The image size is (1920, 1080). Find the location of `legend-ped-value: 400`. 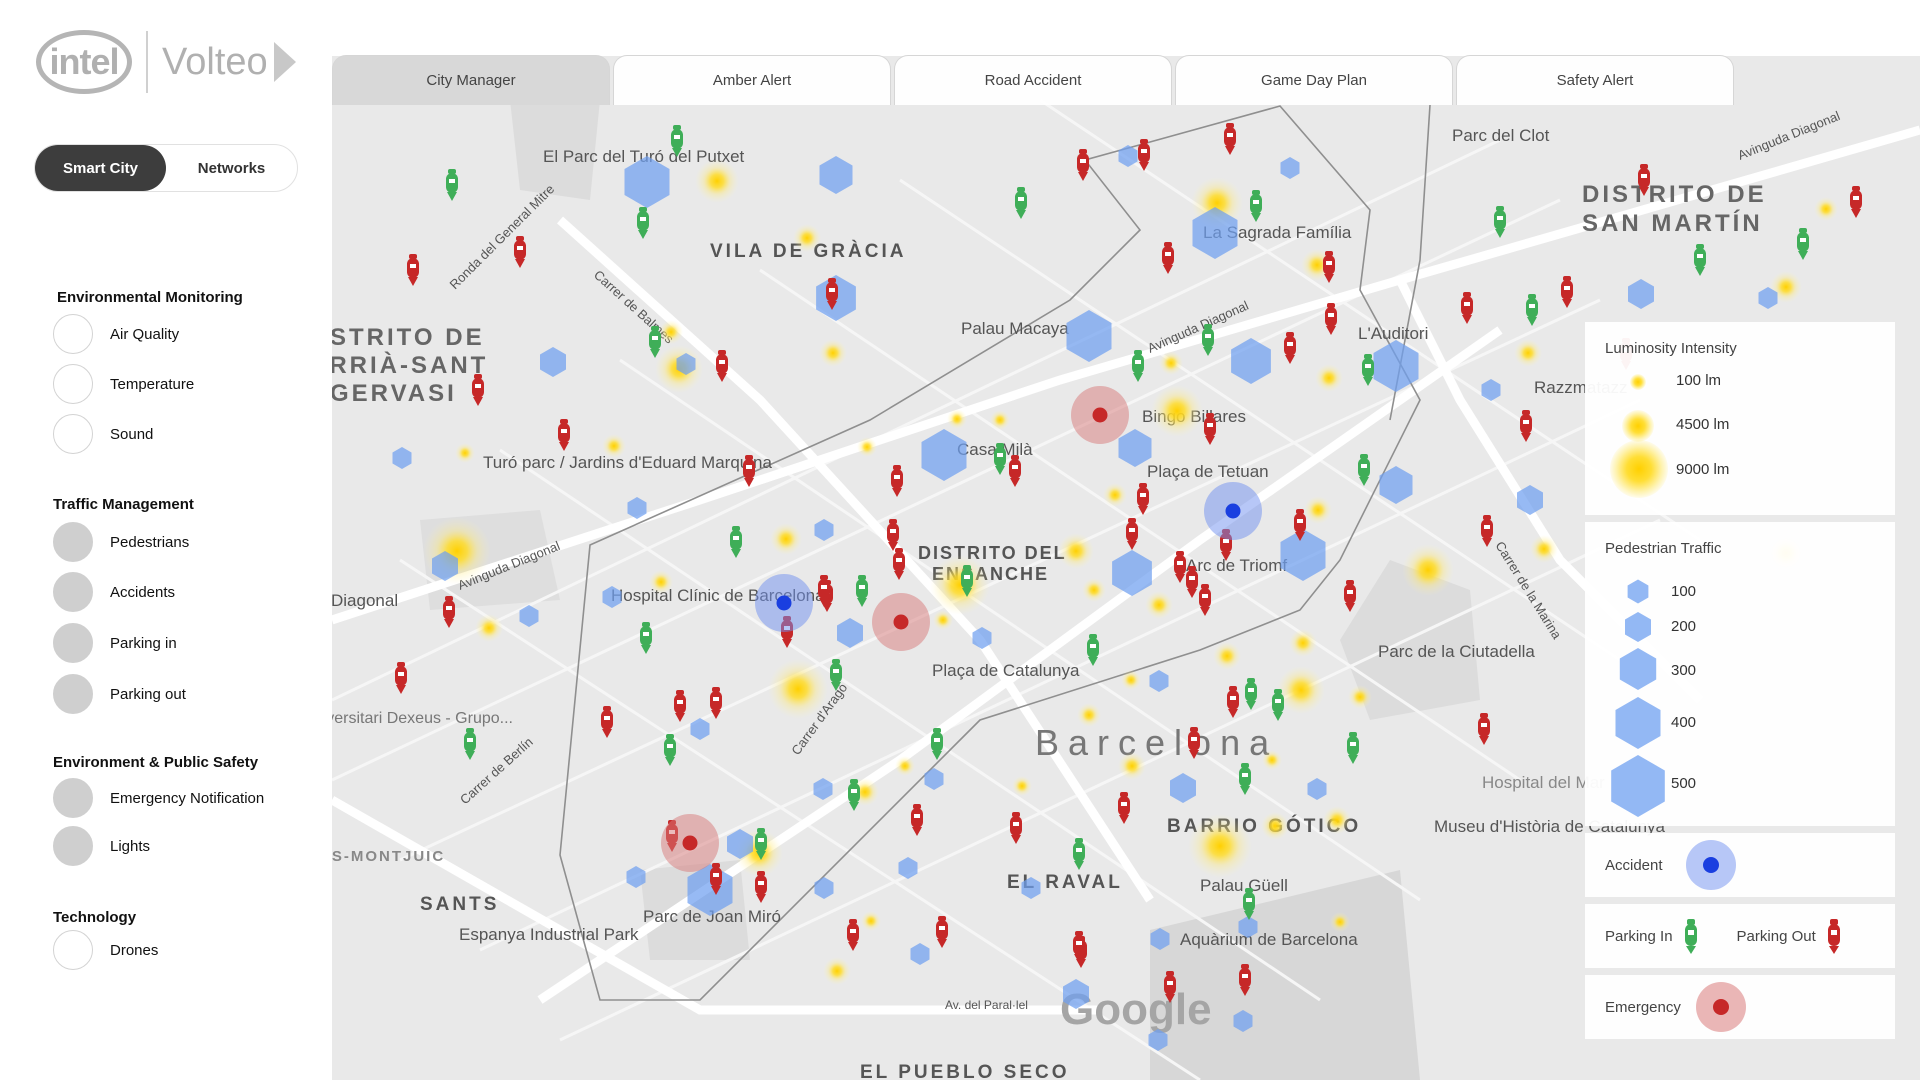

legend-ped-value: 400 is located at coordinates (1684, 722).